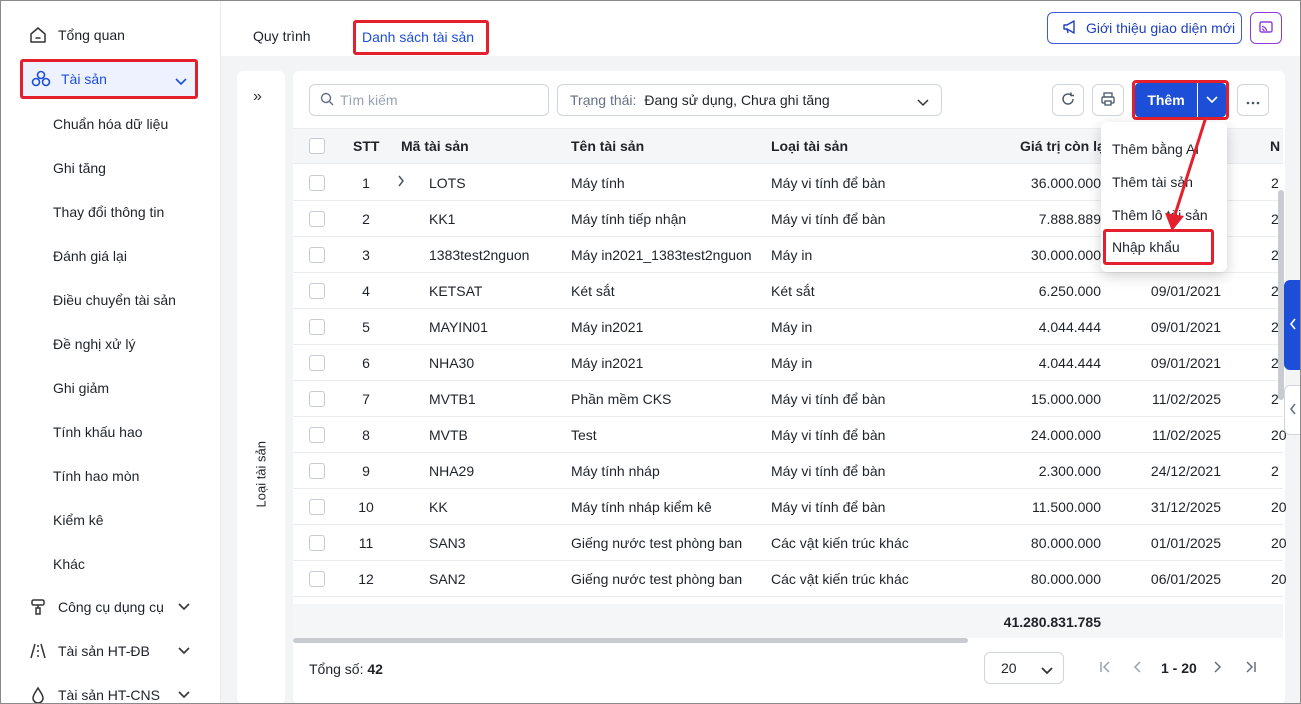 This screenshot has height=704, width=1301. Describe the element at coordinates (366, 435) in the screenshot. I see `cell-stt: 8` at that location.